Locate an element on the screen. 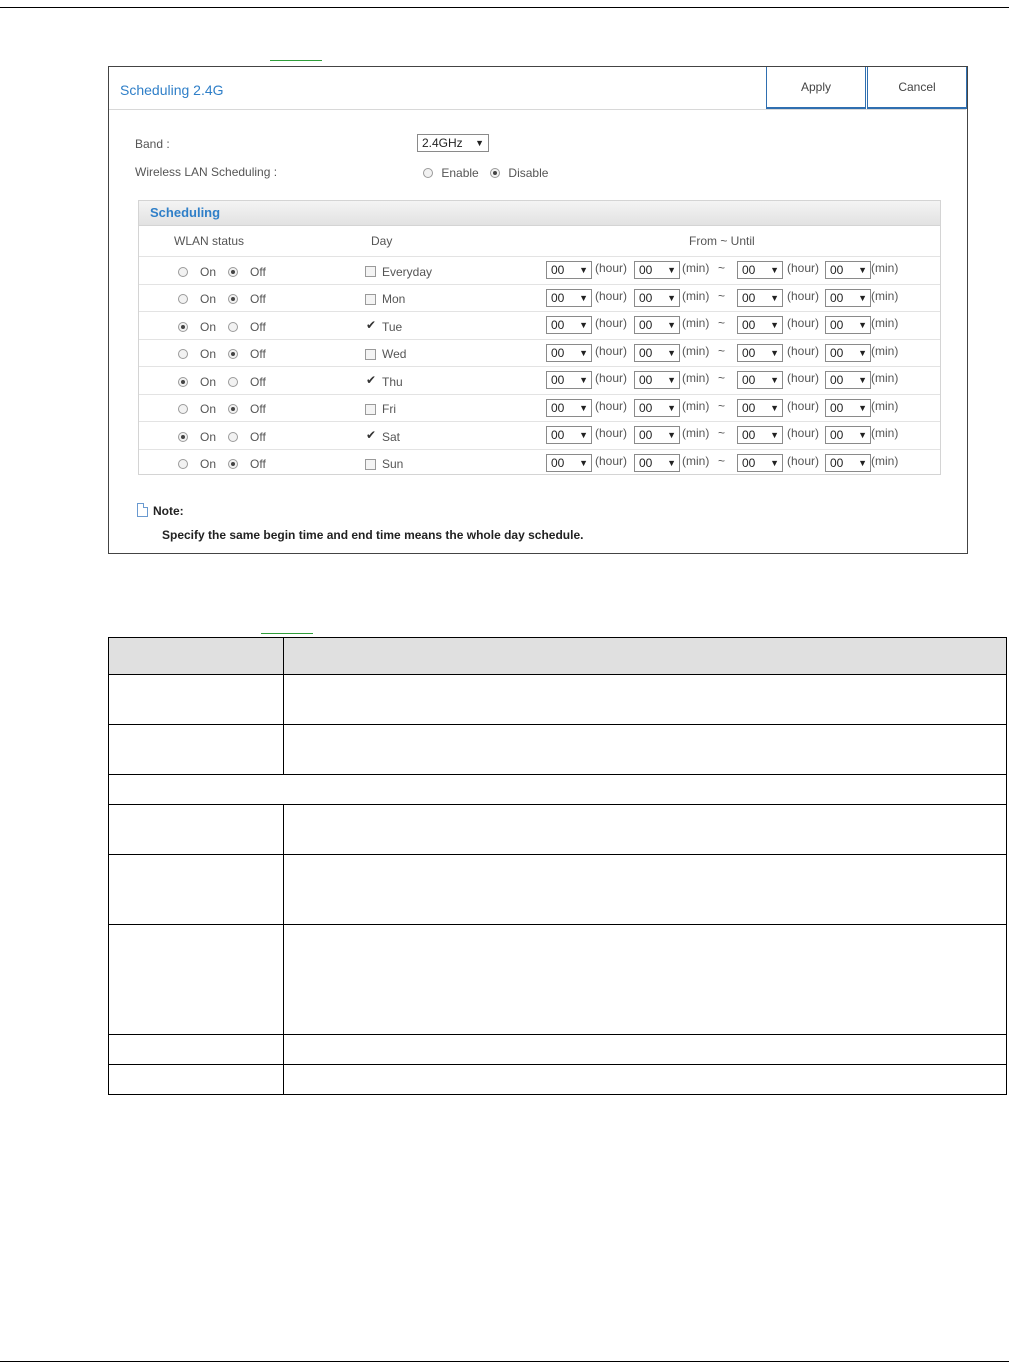 This screenshot has width=1009, height=1363. from-hour-select-value: 00 is located at coordinates (558, 380).